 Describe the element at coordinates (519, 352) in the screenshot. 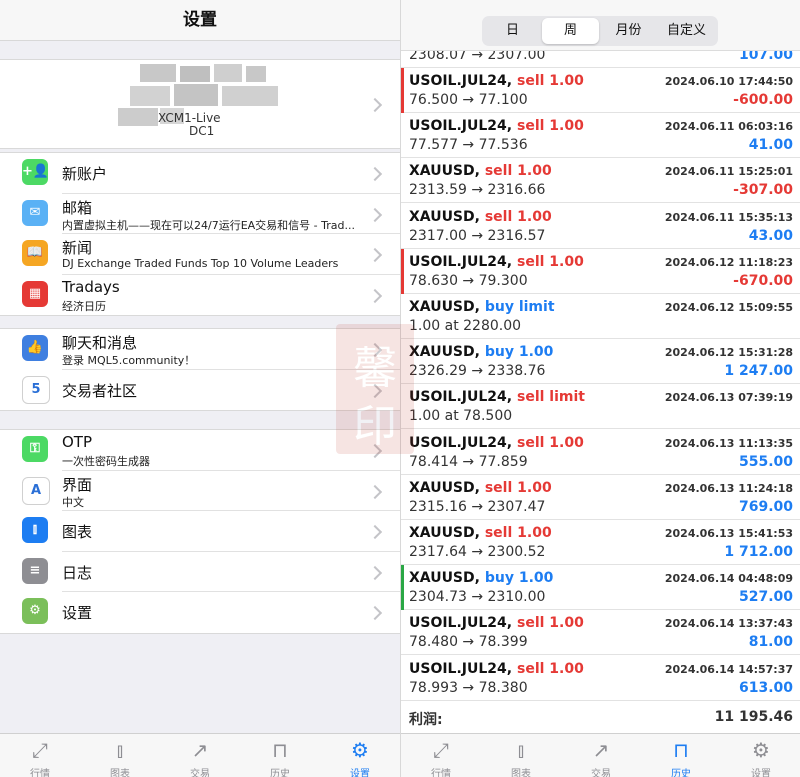

I see `deal-action: buy 1.00` at that location.